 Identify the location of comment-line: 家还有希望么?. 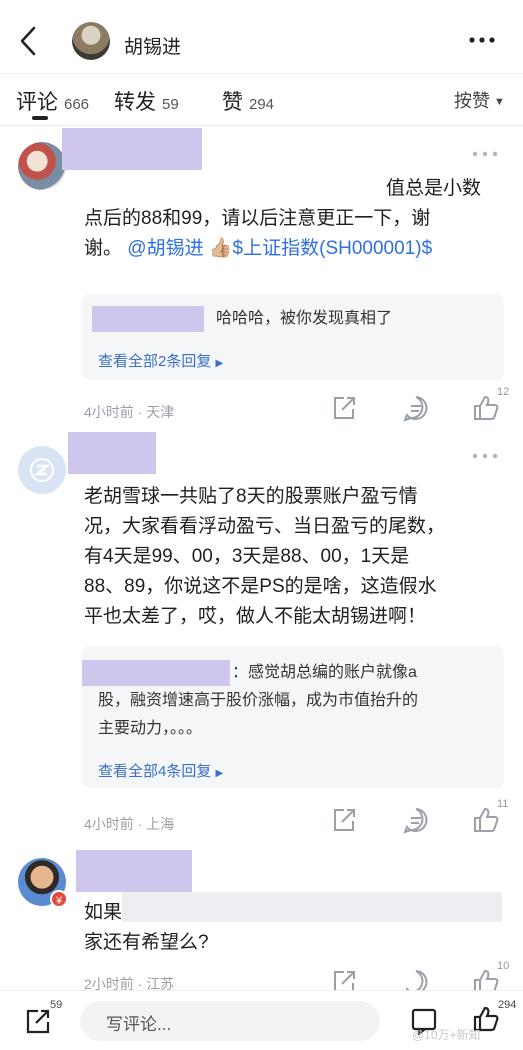
(146, 942).